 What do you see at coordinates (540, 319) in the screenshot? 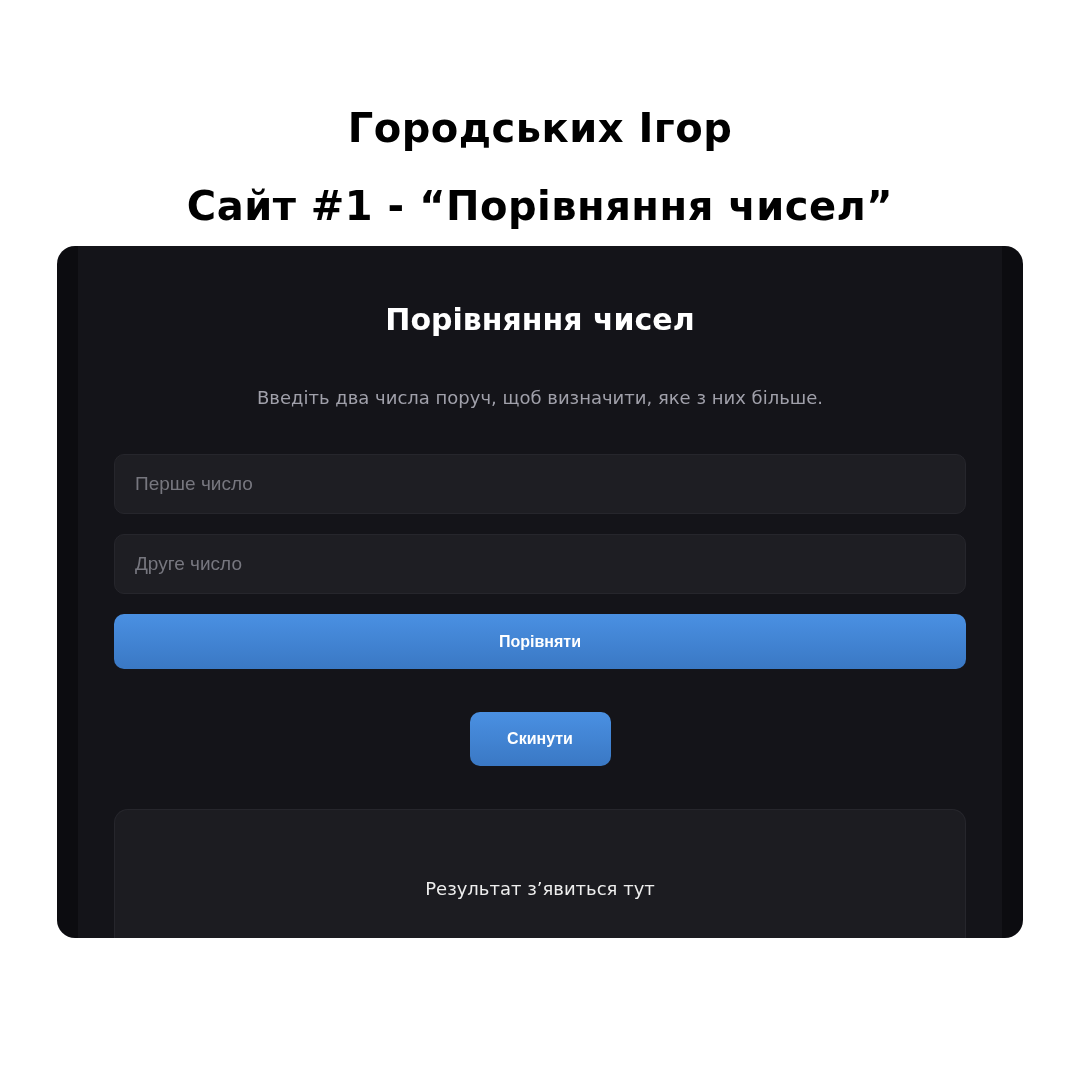
I see `app-title: Порівняння чисел` at bounding box center [540, 319].